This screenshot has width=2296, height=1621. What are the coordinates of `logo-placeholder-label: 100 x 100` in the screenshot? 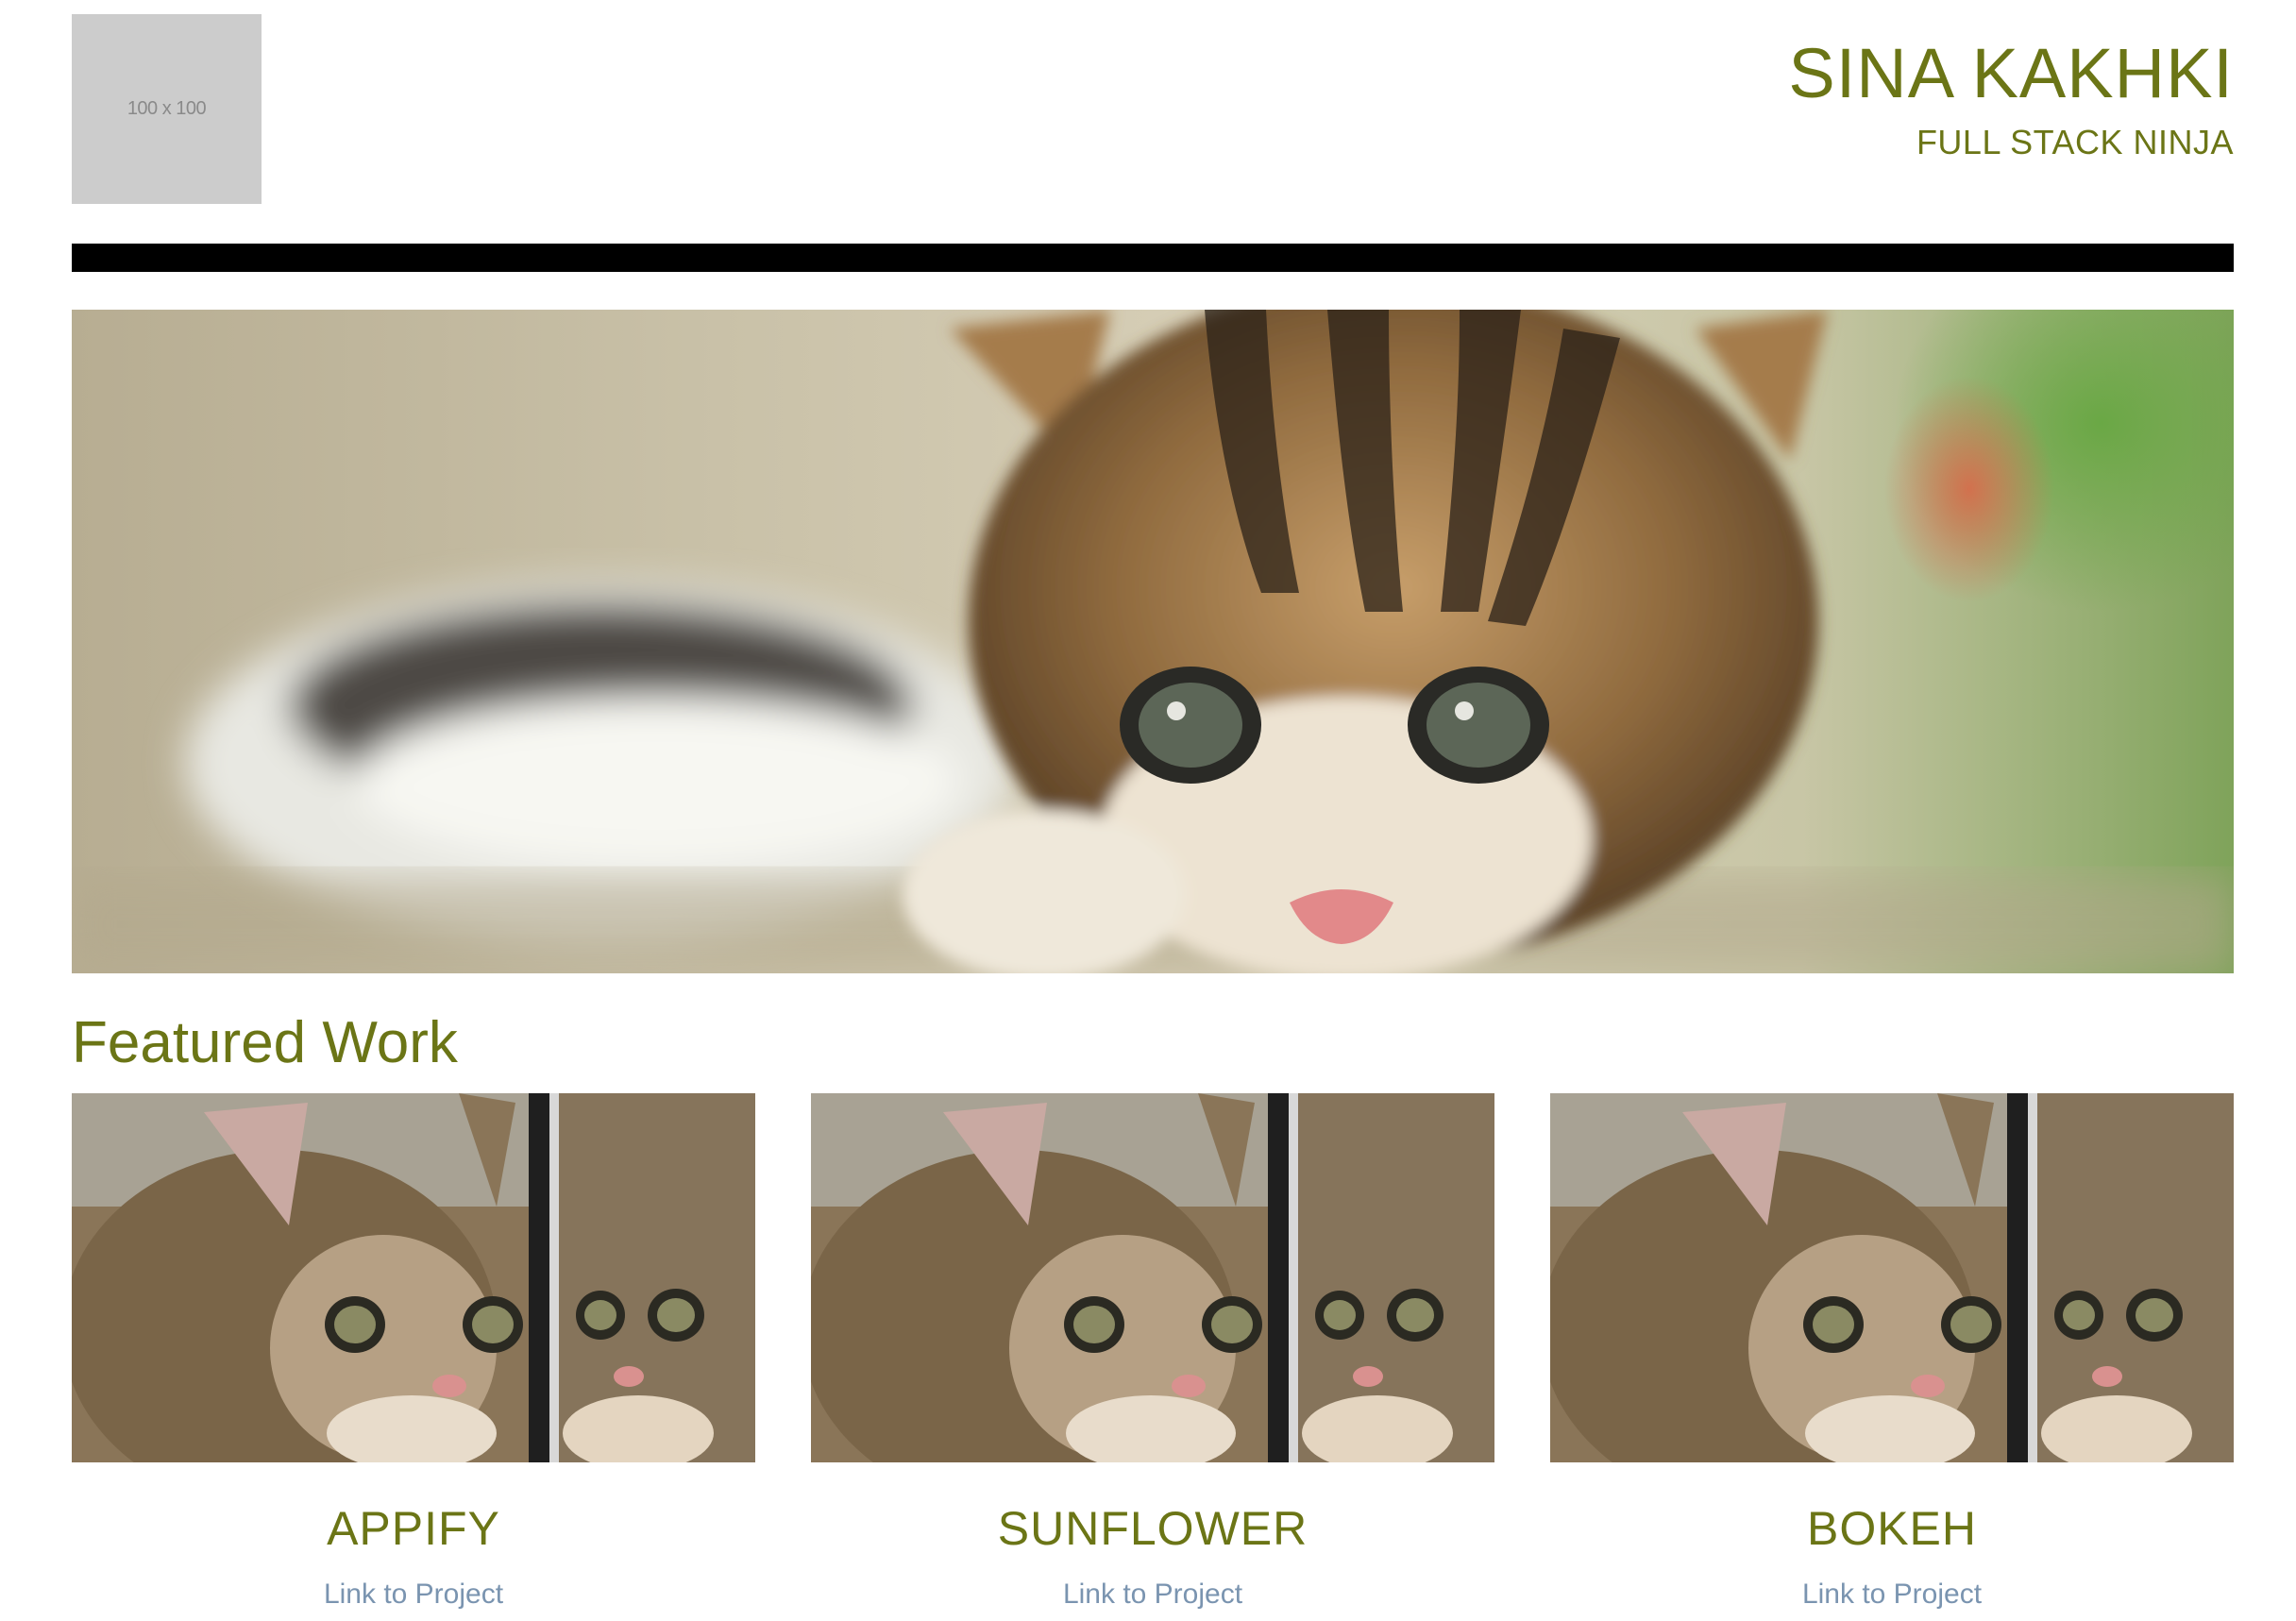 It's located at (167, 108).